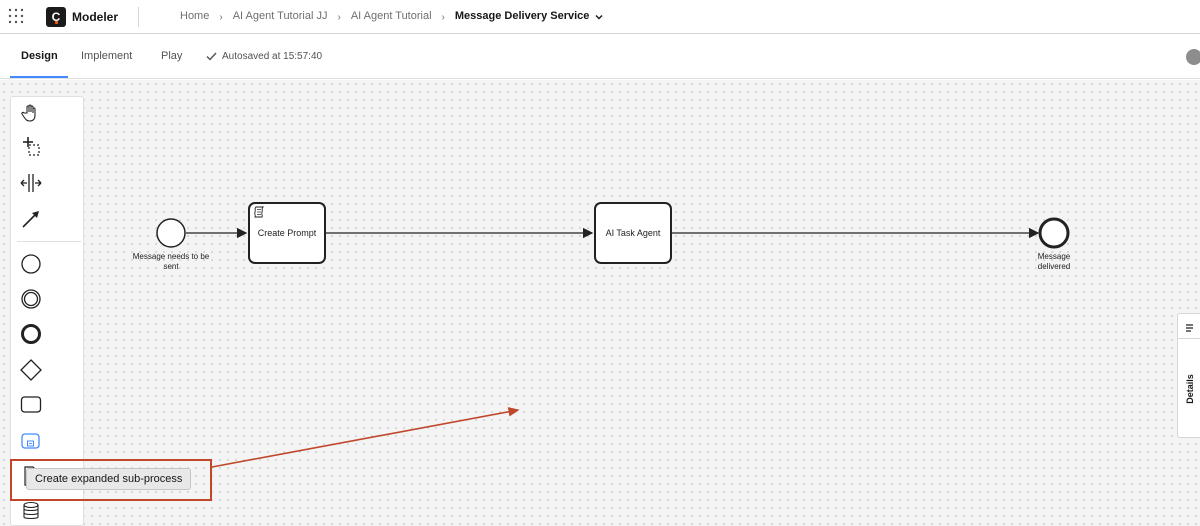  I want to click on annotation-arrow, so click(365, 437).